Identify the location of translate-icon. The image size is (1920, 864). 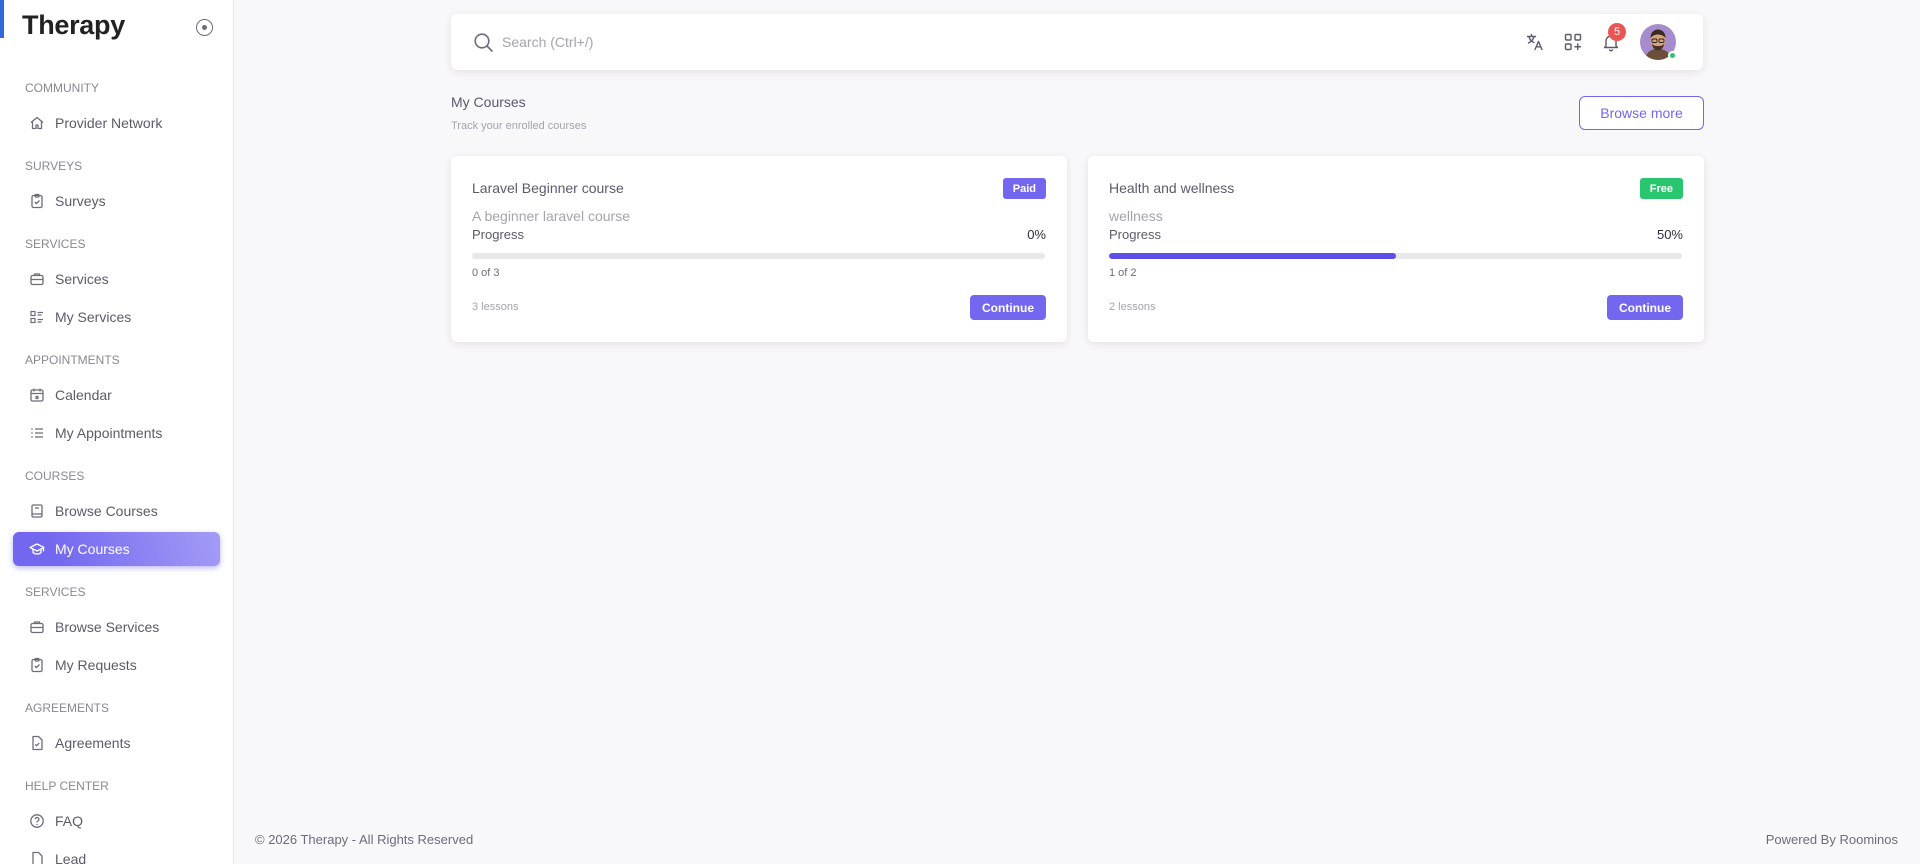
(1535, 42).